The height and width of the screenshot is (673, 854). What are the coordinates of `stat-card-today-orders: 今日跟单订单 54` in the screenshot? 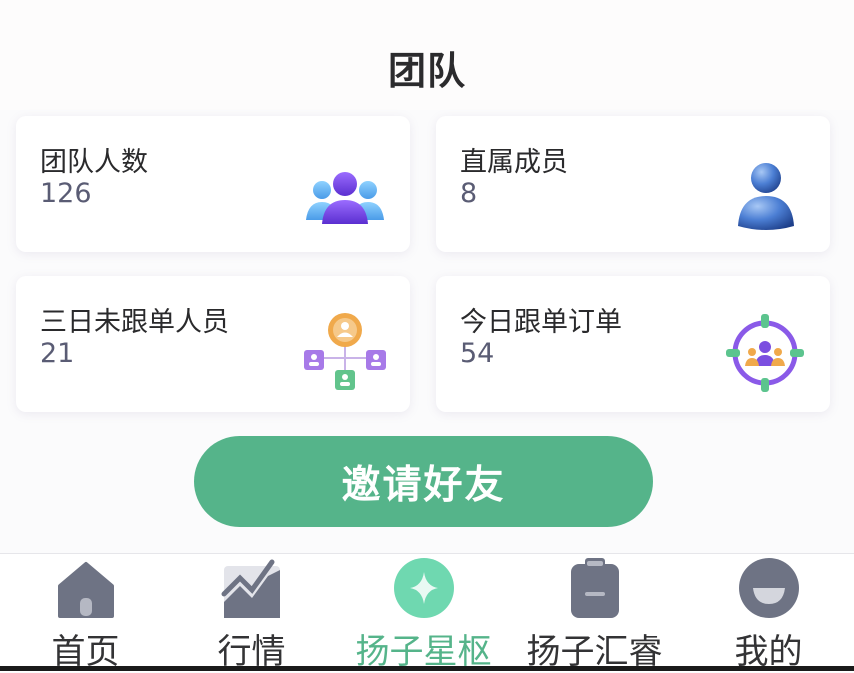 It's located at (633, 344).